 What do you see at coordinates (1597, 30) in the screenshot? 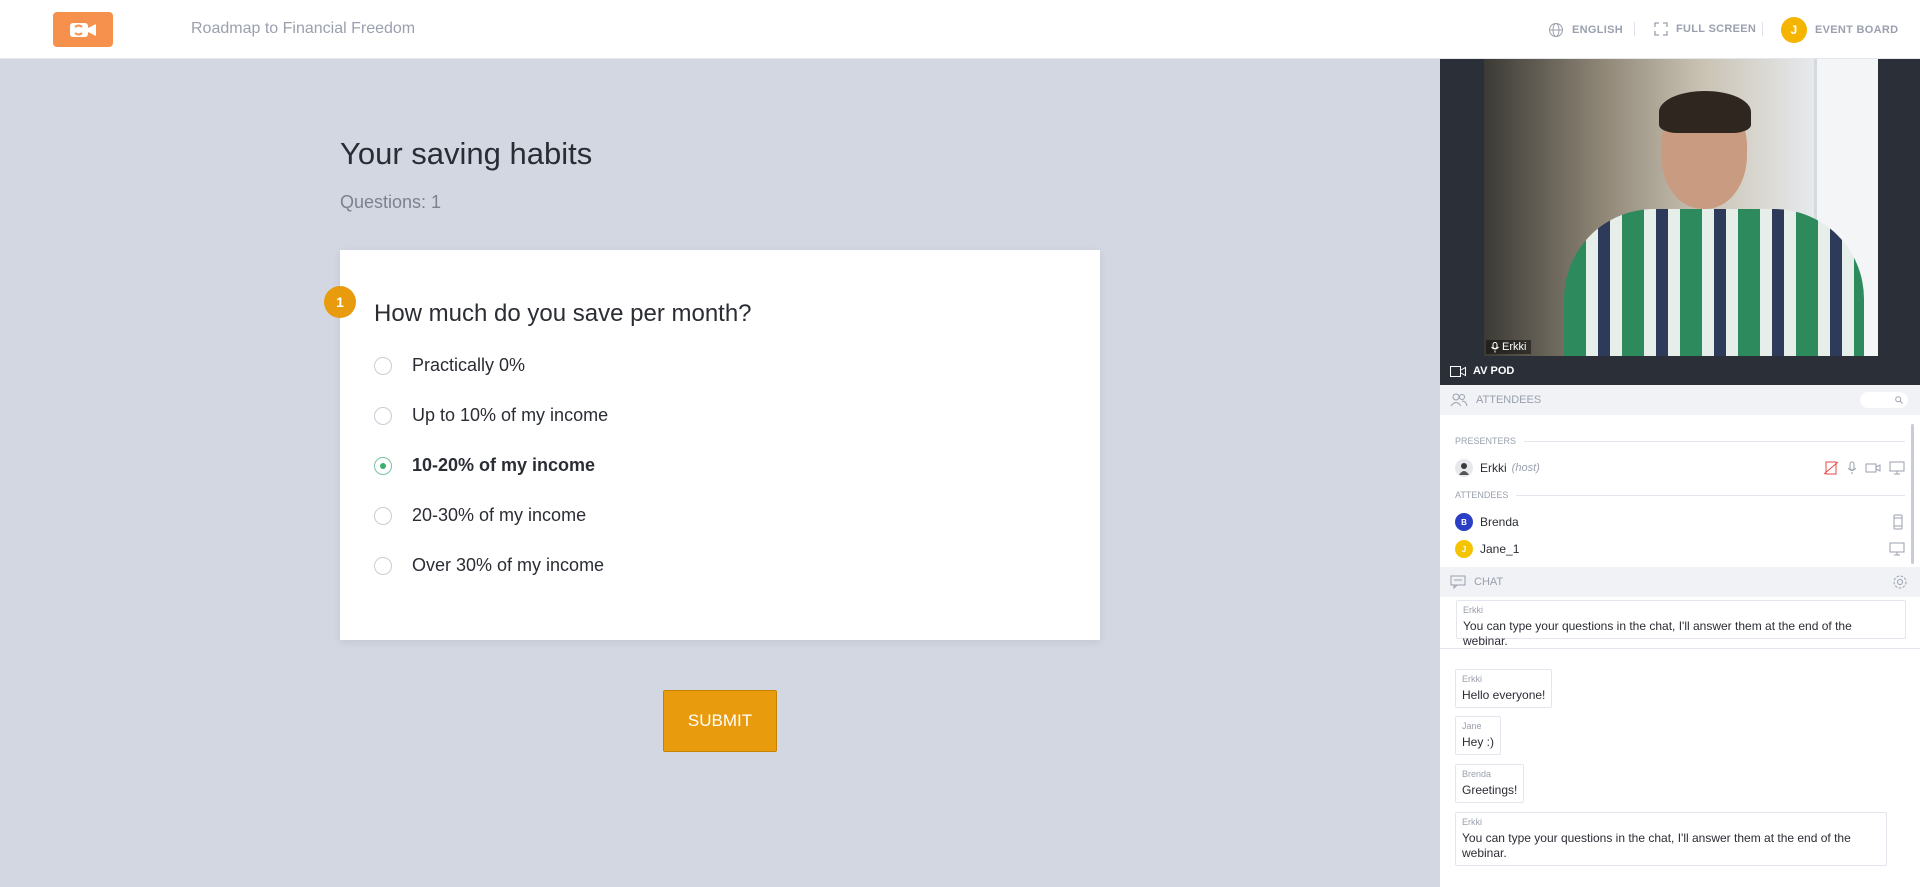
I see `language-label: ENGLISH` at bounding box center [1597, 30].